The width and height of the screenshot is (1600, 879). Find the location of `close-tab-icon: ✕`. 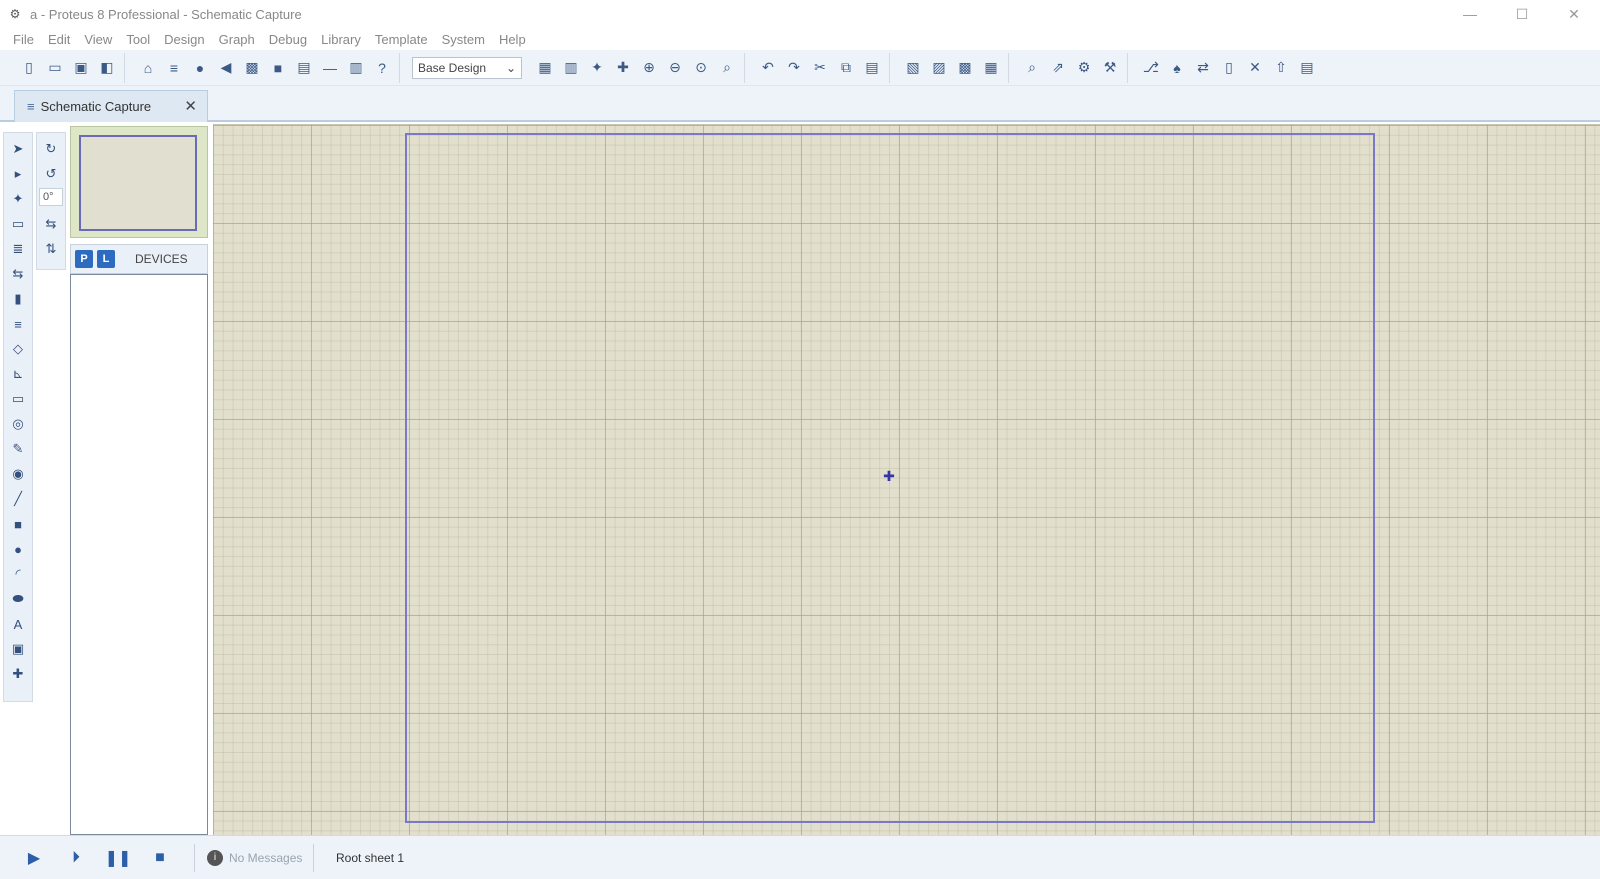

close-tab-icon: ✕ is located at coordinates (190, 106).